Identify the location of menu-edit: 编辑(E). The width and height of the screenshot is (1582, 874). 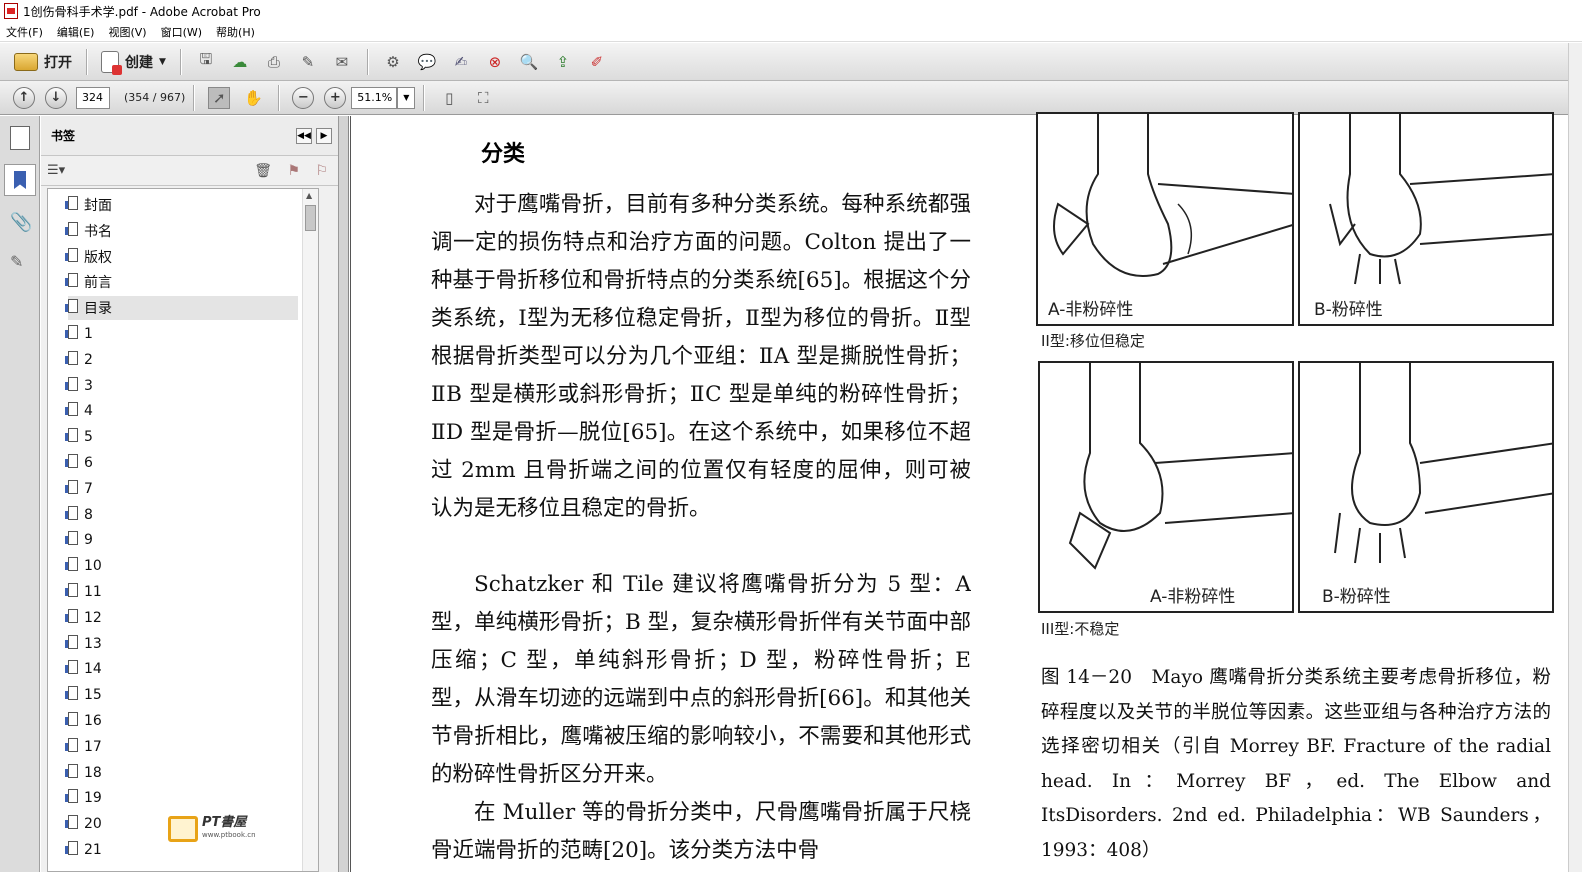
(76, 32).